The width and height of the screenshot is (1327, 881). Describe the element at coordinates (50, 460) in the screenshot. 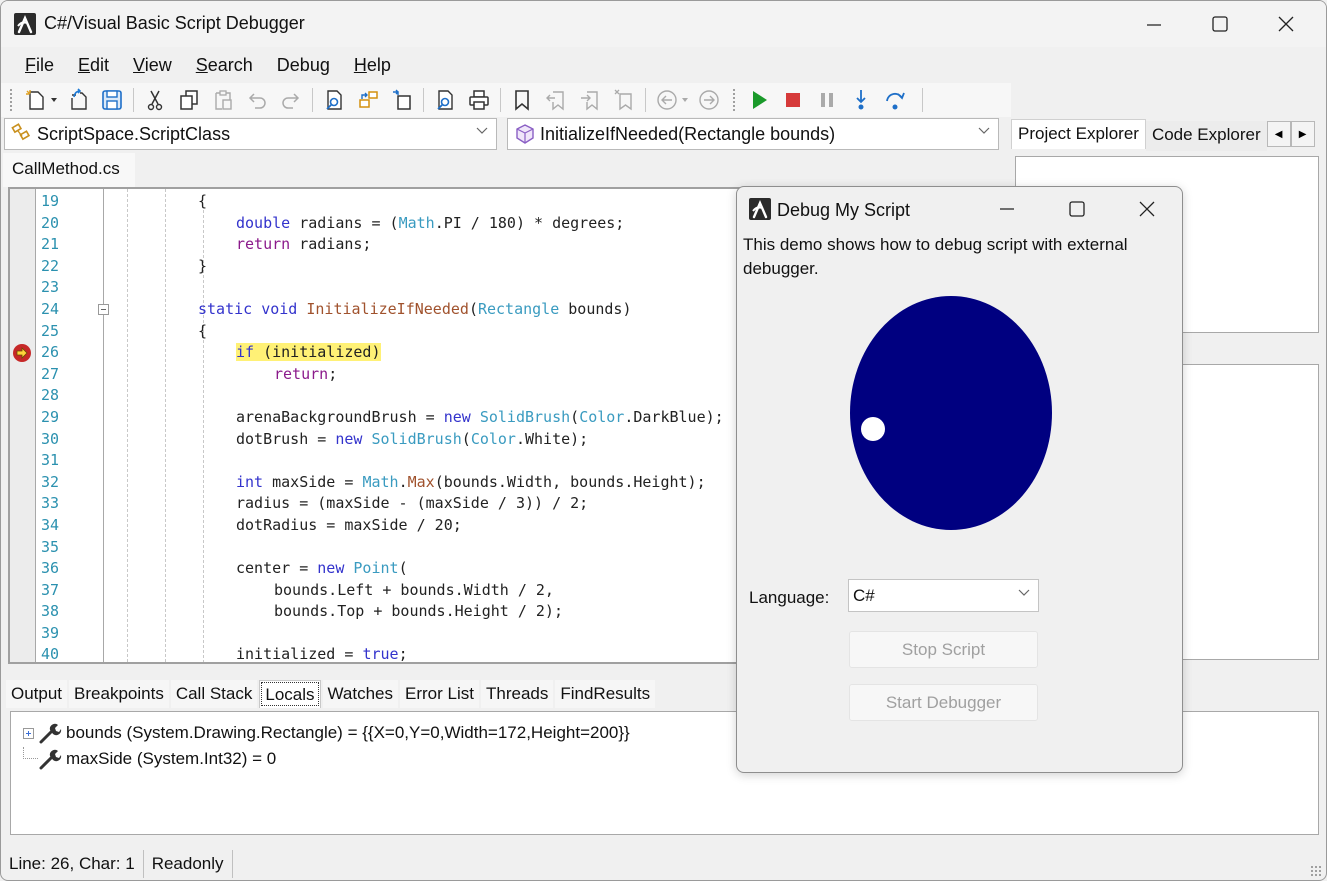

I see `line-number: 31` at that location.